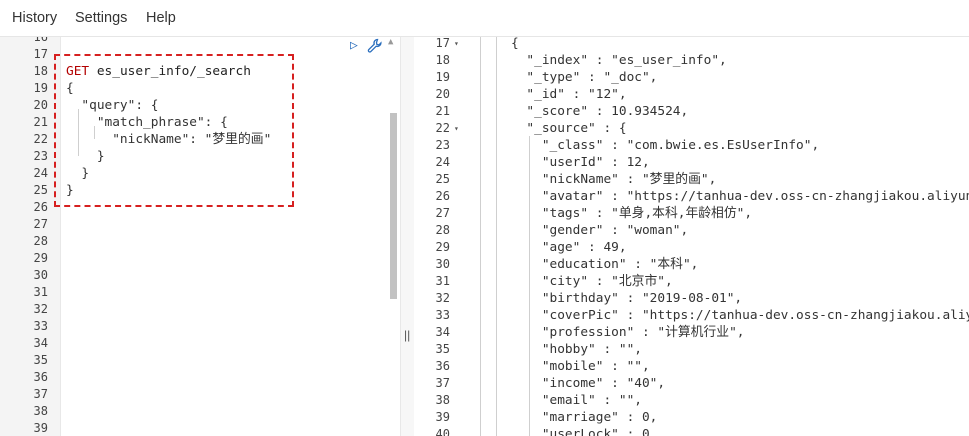 This screenshot has height=436, width=969. Describe the element at coordinates (569, 247) in the screenshot. I see `response-line: "age" : 49,` at that location.